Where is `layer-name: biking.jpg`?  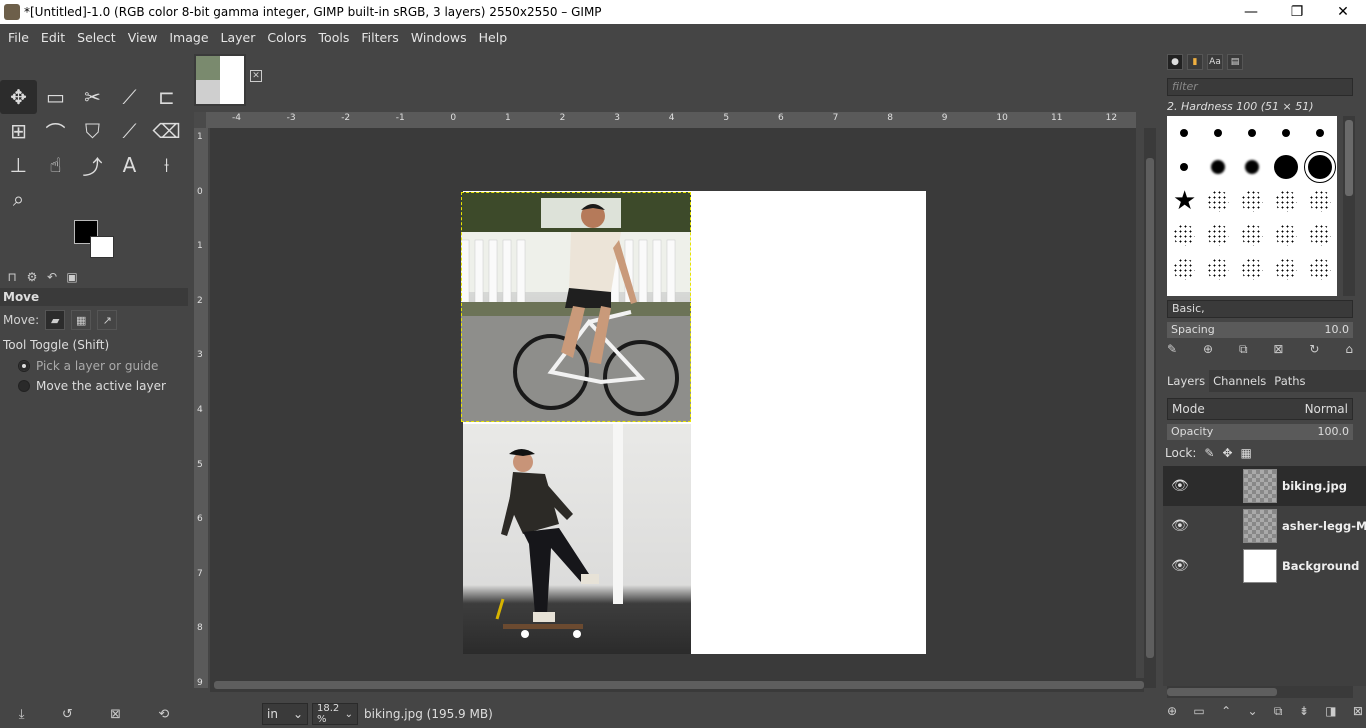
layer-name: biking.jpg is located at coordinates (1324, 486).